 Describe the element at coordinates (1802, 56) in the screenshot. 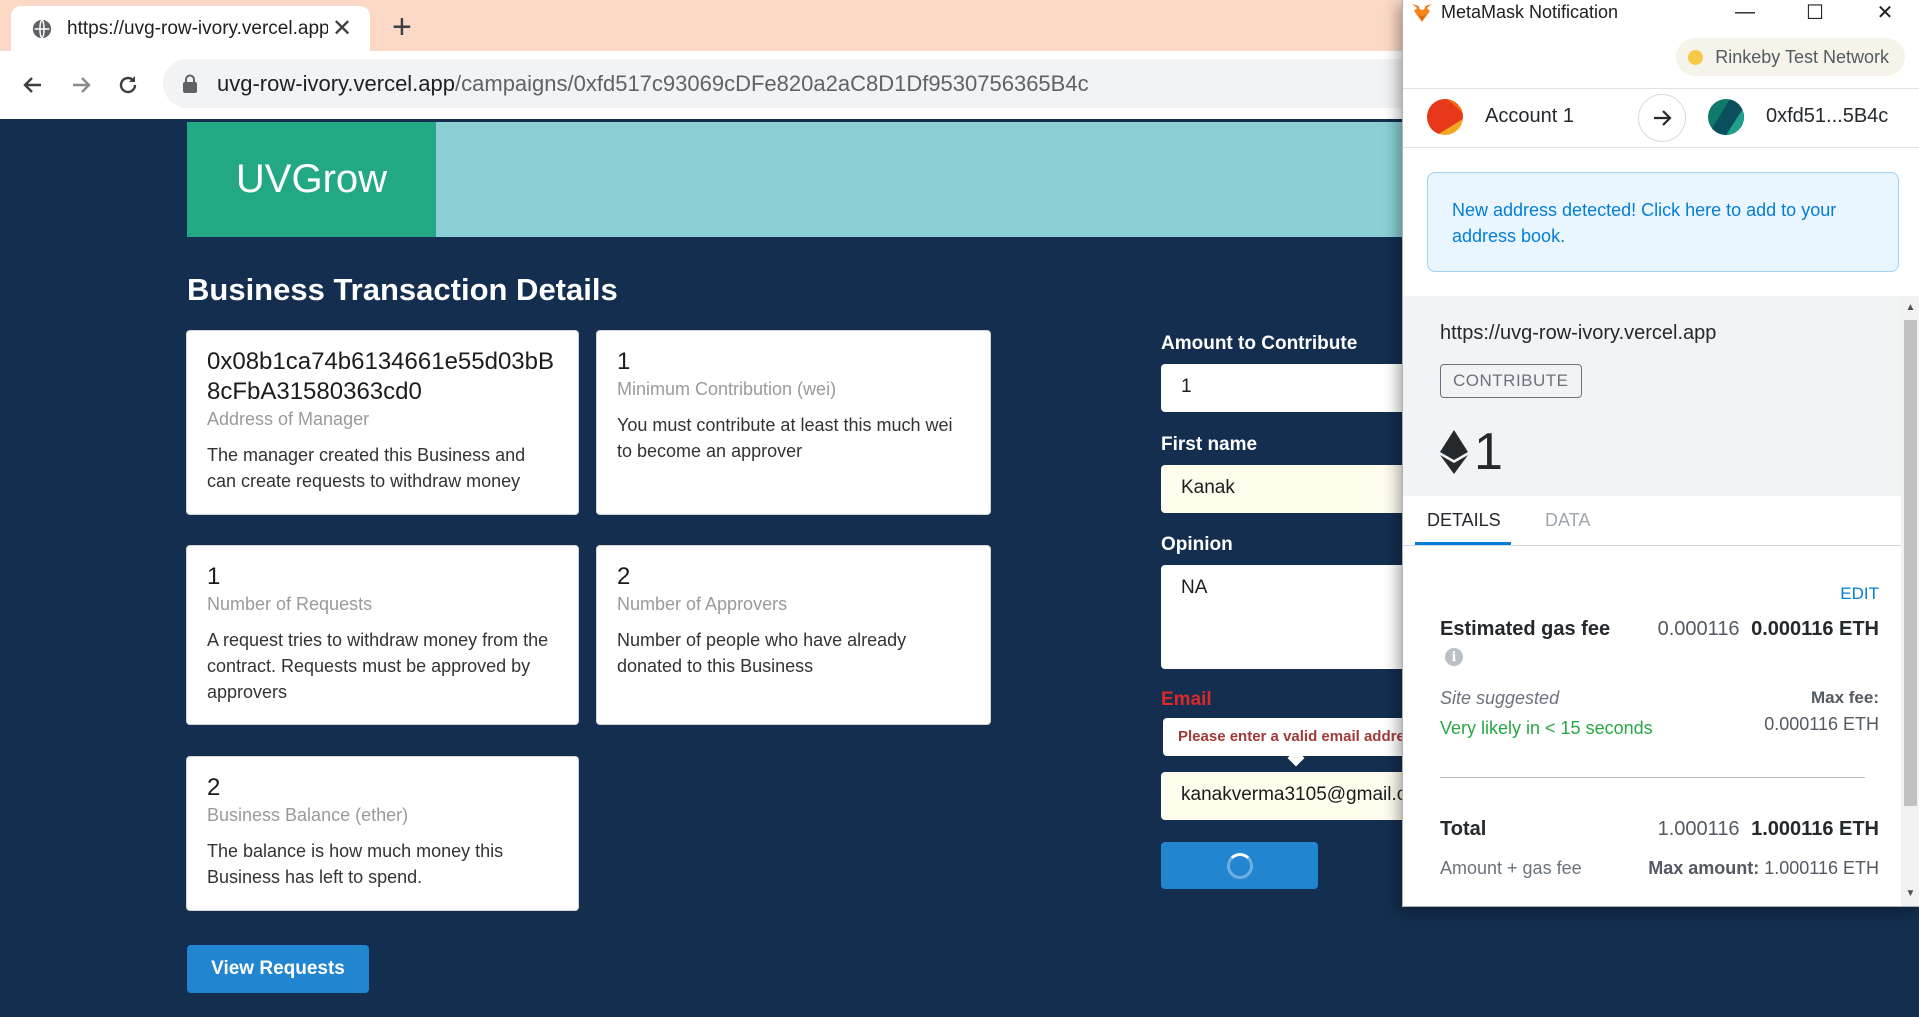

I see `network-name: Rinkeby Test Network` at that location.